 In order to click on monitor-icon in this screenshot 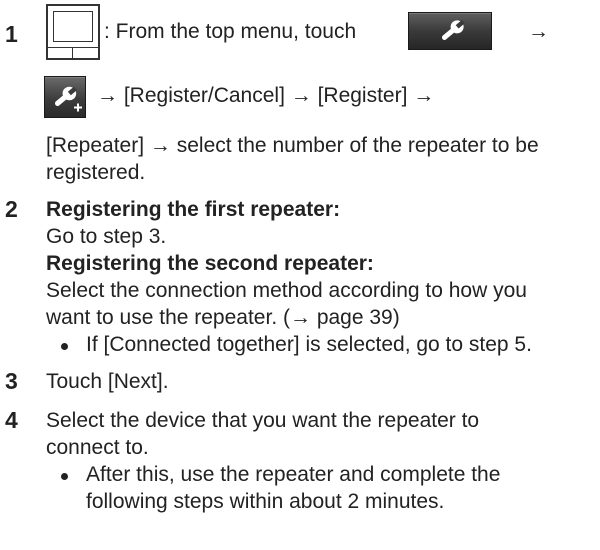, I will do `click(73, 32)`.